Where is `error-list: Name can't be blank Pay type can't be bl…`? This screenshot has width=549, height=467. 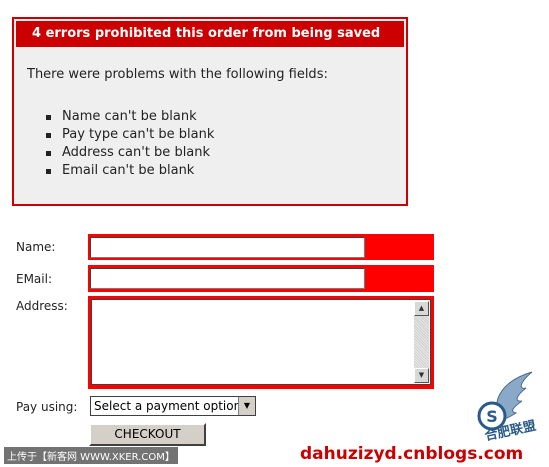
error-list: Name can't be blank Pay type can't be bl… is located at coordinates (130, 144).